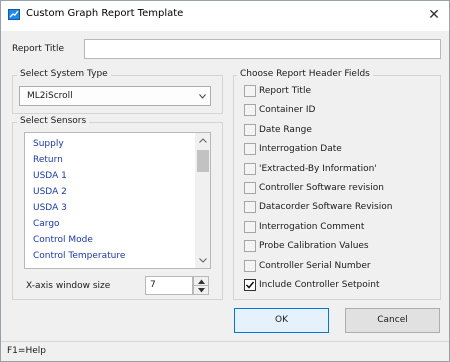 The image size is (450, 362). I want to click on report-title-input, so click(262, 49).